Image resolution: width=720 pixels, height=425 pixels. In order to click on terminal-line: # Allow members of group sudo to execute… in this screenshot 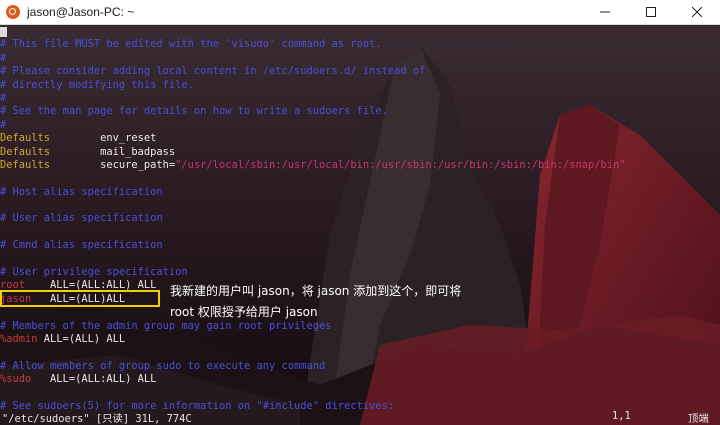, I will do `click(163, 365)`.